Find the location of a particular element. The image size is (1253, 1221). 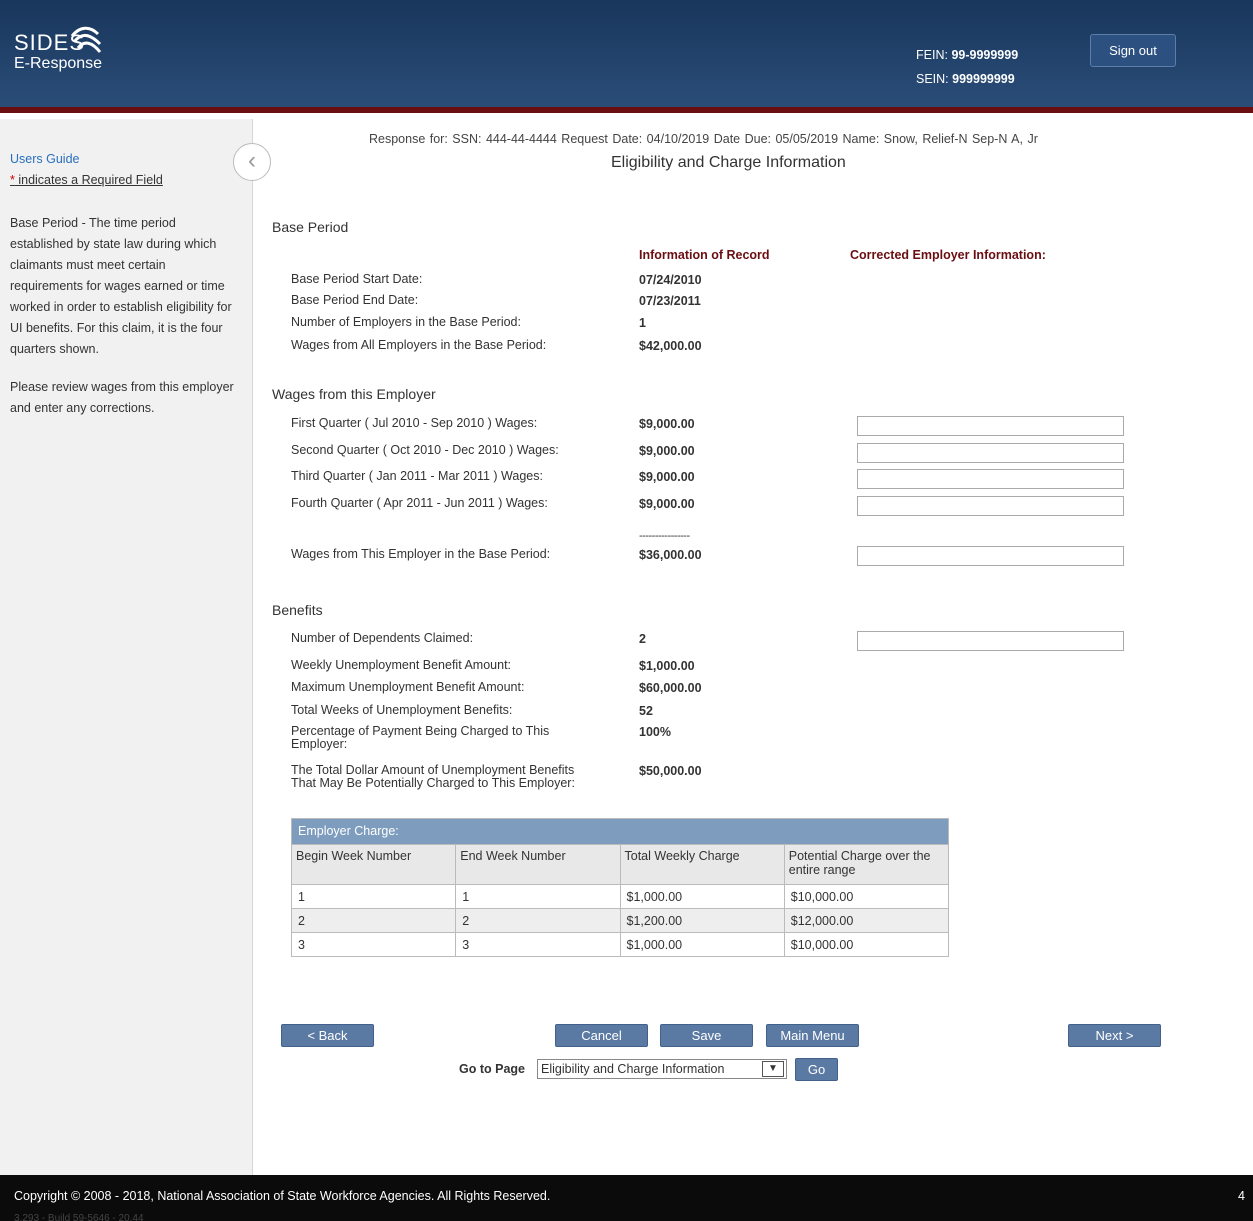

section-title-base-period: Base Period is located at coordinates (310, 227).